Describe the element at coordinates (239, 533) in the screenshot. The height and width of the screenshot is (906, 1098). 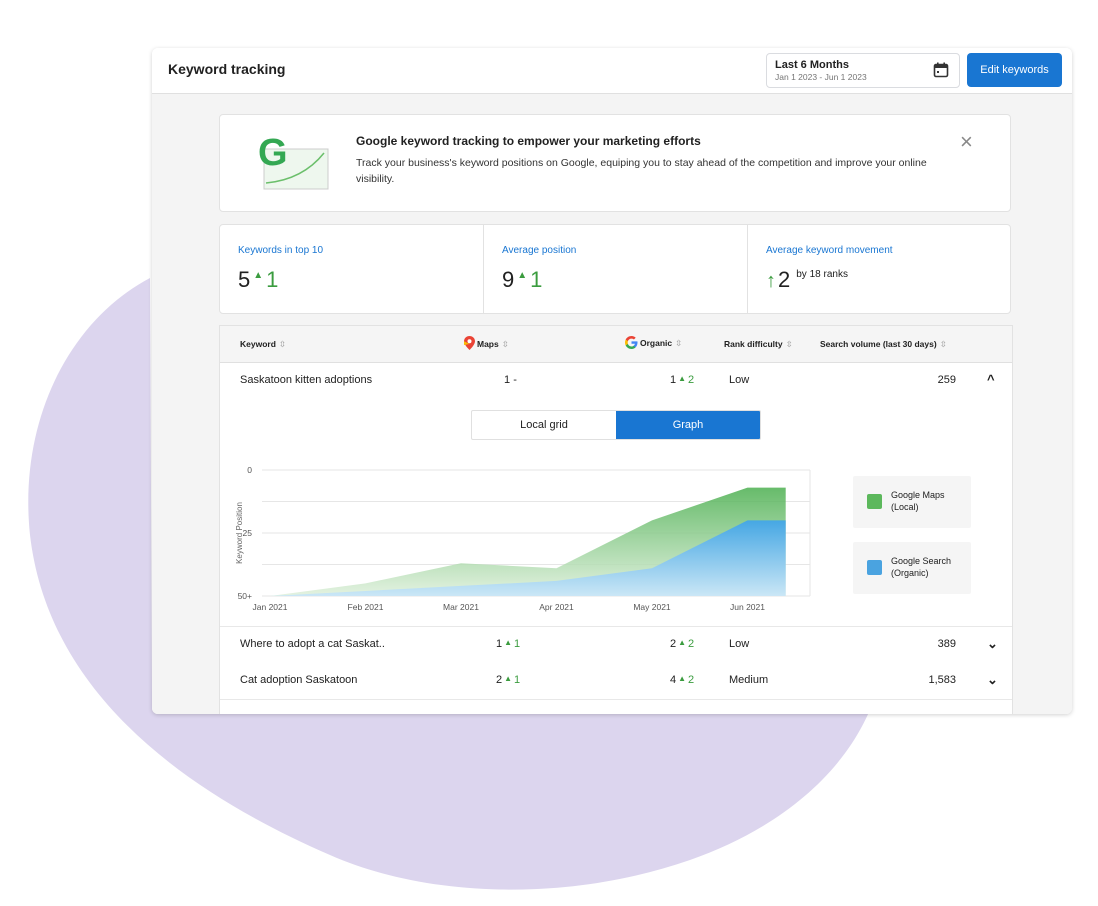
I see `y-axis-label: Keyword Position` at that location.